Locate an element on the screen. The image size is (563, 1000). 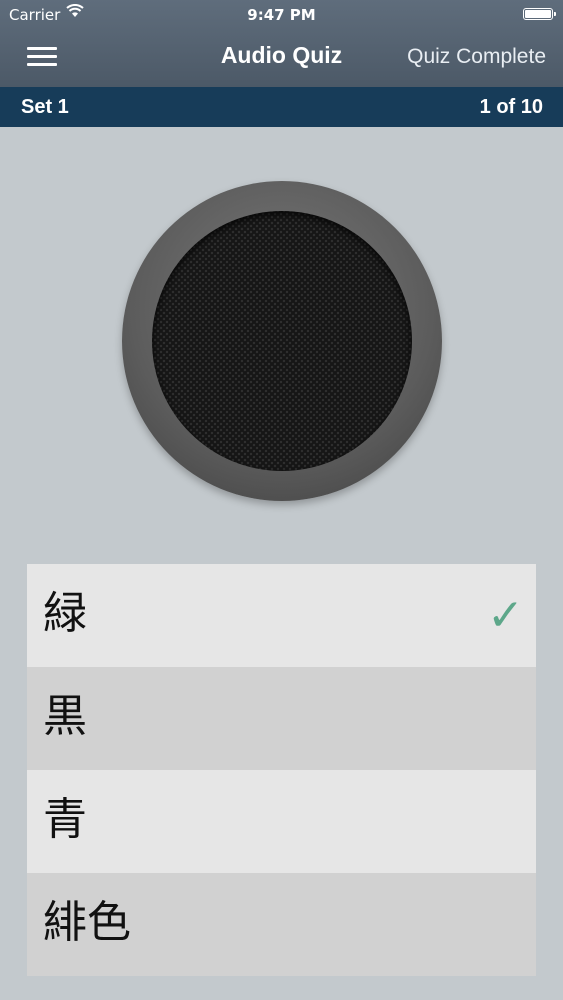
status-time: 9:47 PM is located at coordinates (281, 15).